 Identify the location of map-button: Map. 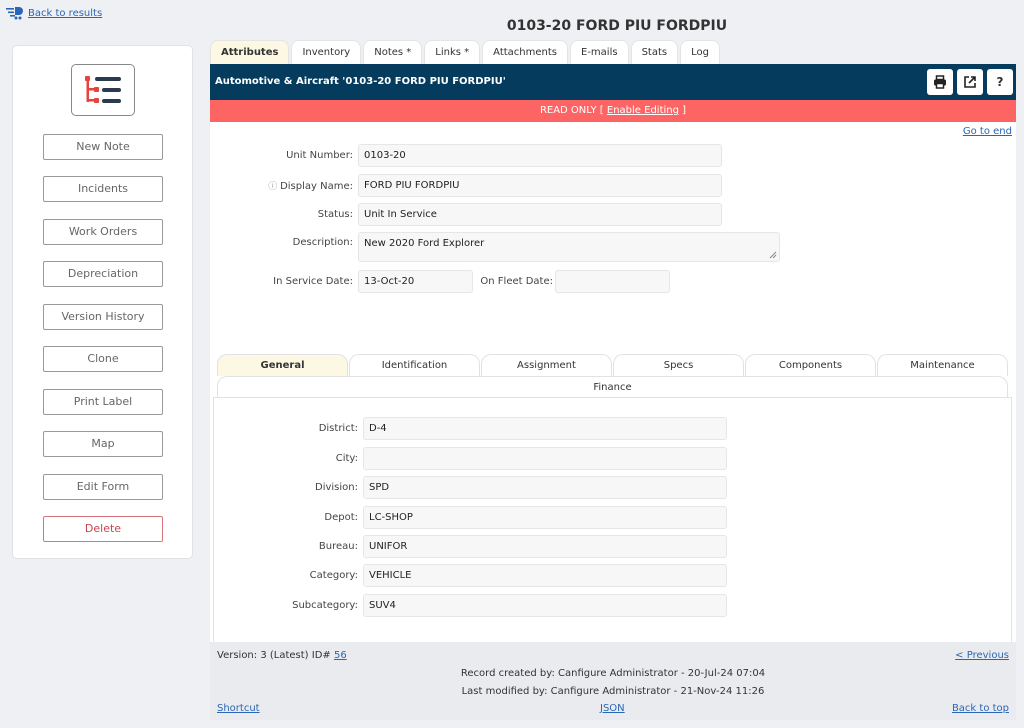
(103, 444).